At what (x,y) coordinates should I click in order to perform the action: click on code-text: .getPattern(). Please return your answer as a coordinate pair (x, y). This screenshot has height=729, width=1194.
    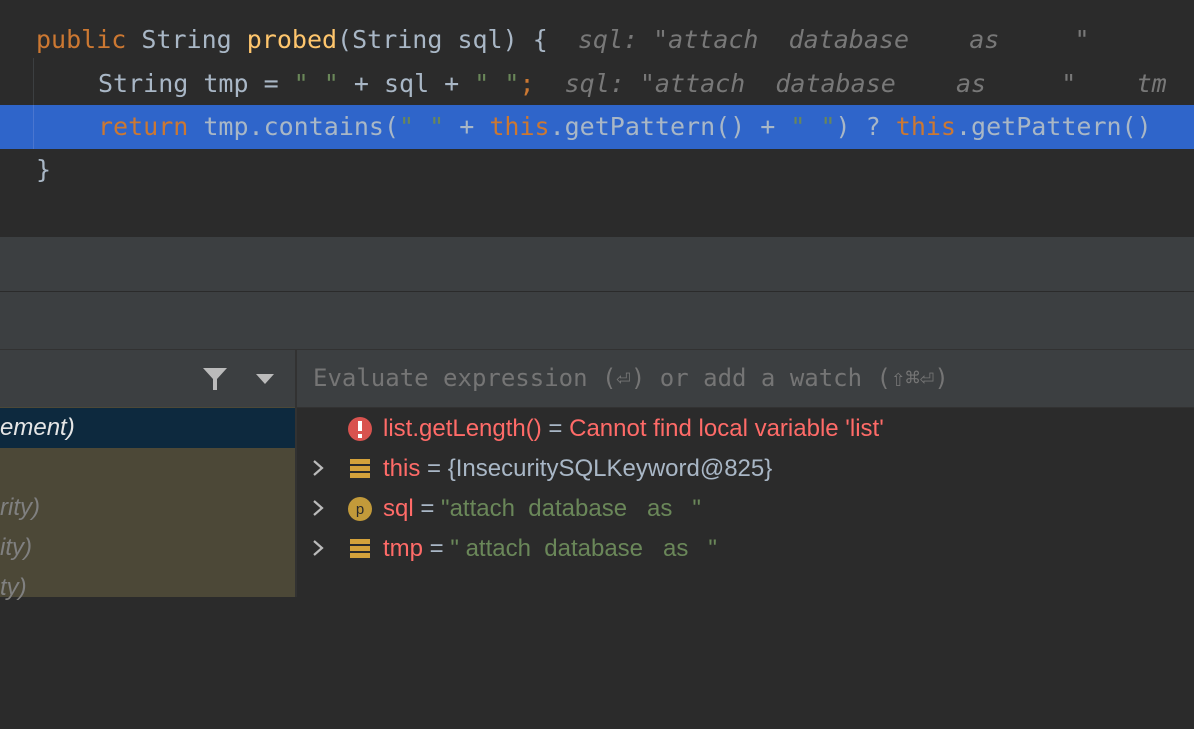
    Looking at the image, I should click on (1053, 126).